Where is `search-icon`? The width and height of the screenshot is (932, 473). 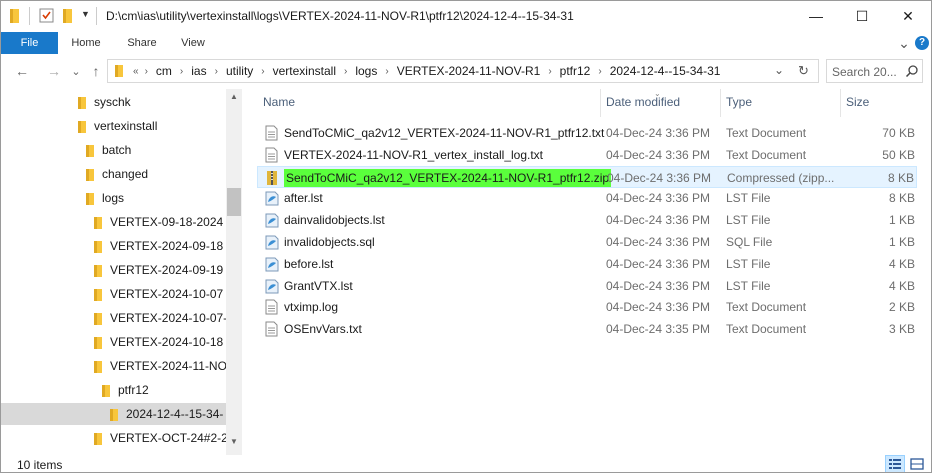
search-icon is located at coordinates (912, 72).